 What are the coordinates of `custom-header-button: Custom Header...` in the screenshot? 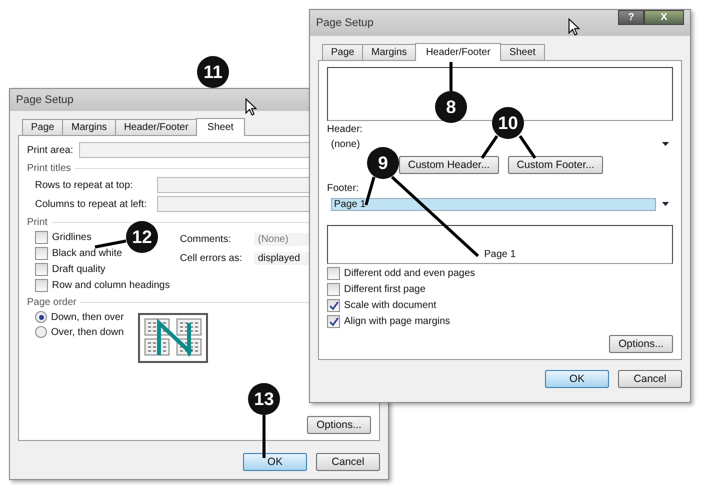 It's located at (449, 165).